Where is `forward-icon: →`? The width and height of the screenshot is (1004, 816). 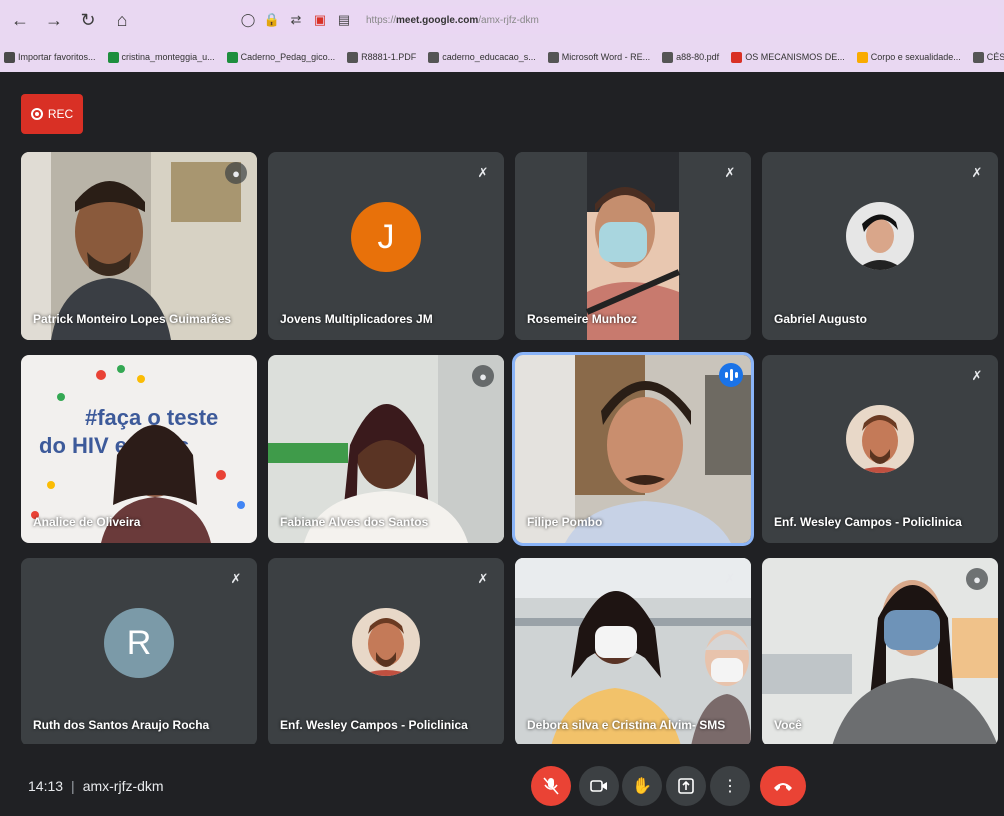 forward-icon: → is located at coordinates (54, 20).